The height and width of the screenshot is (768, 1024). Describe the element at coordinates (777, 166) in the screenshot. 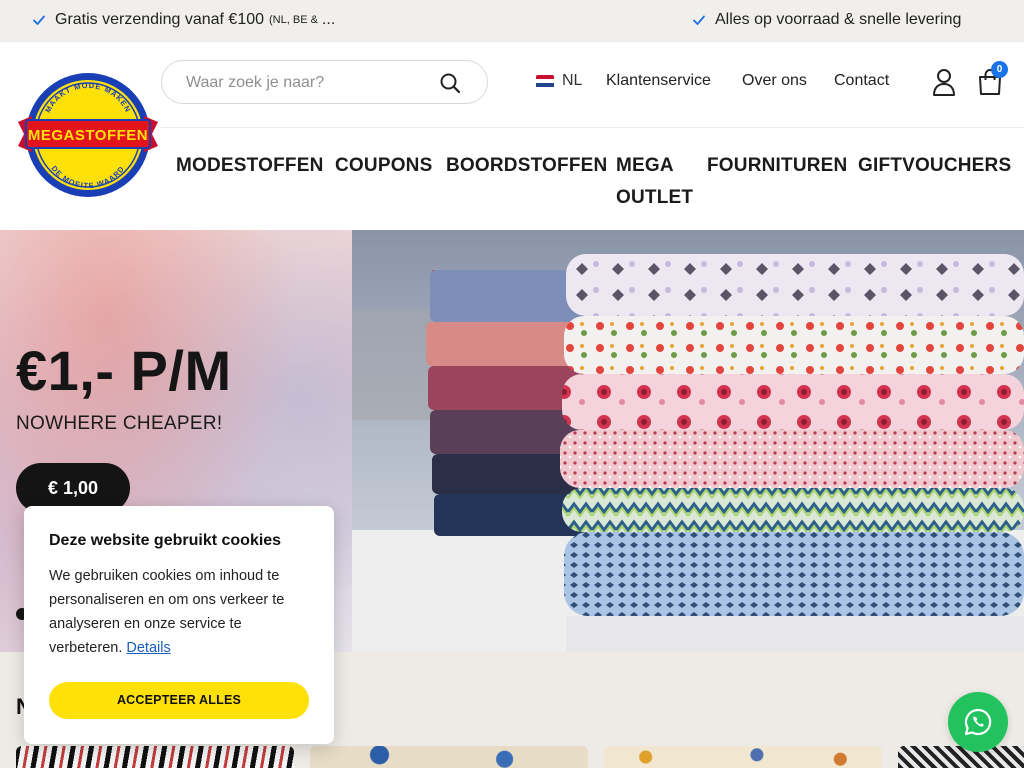

I see `nav-fournituren: FOURNITUREN` at that location.